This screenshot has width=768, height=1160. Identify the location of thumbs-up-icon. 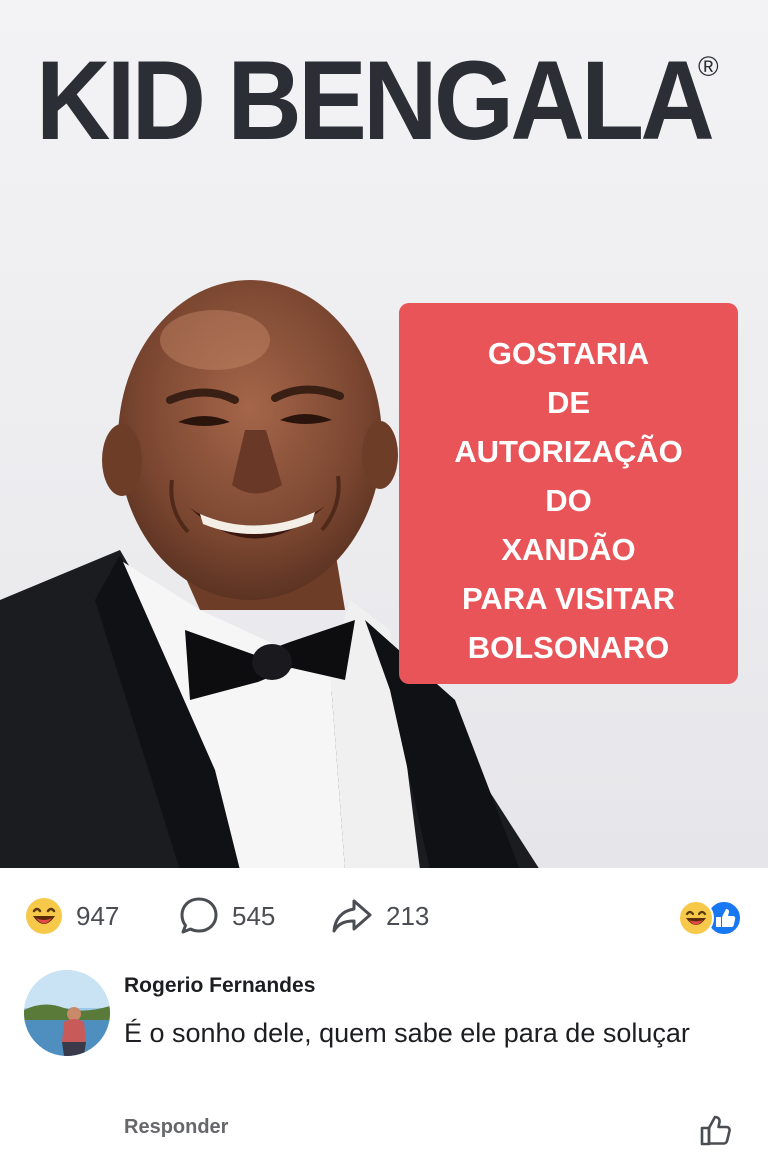
(715, 1130).